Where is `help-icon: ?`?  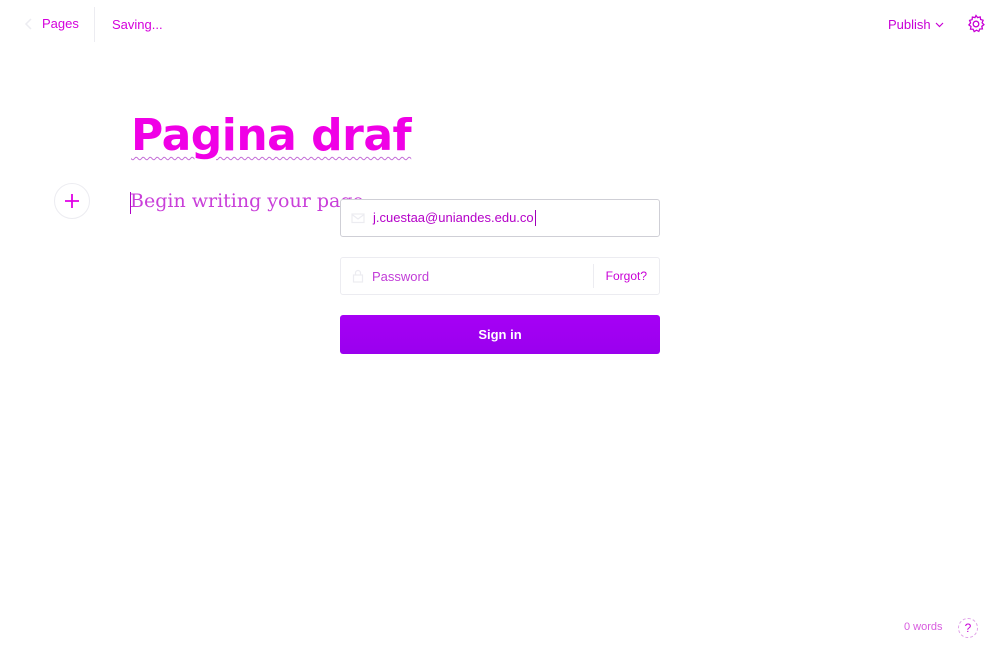 help-icon: ? is located at coordinates (968, 628).